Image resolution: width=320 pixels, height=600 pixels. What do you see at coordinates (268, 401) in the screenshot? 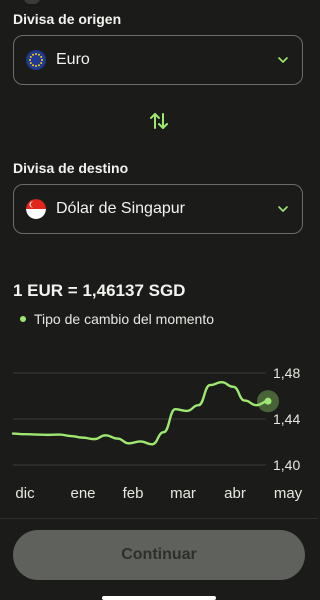
I see `current-point` at bounding box center [268, 401].